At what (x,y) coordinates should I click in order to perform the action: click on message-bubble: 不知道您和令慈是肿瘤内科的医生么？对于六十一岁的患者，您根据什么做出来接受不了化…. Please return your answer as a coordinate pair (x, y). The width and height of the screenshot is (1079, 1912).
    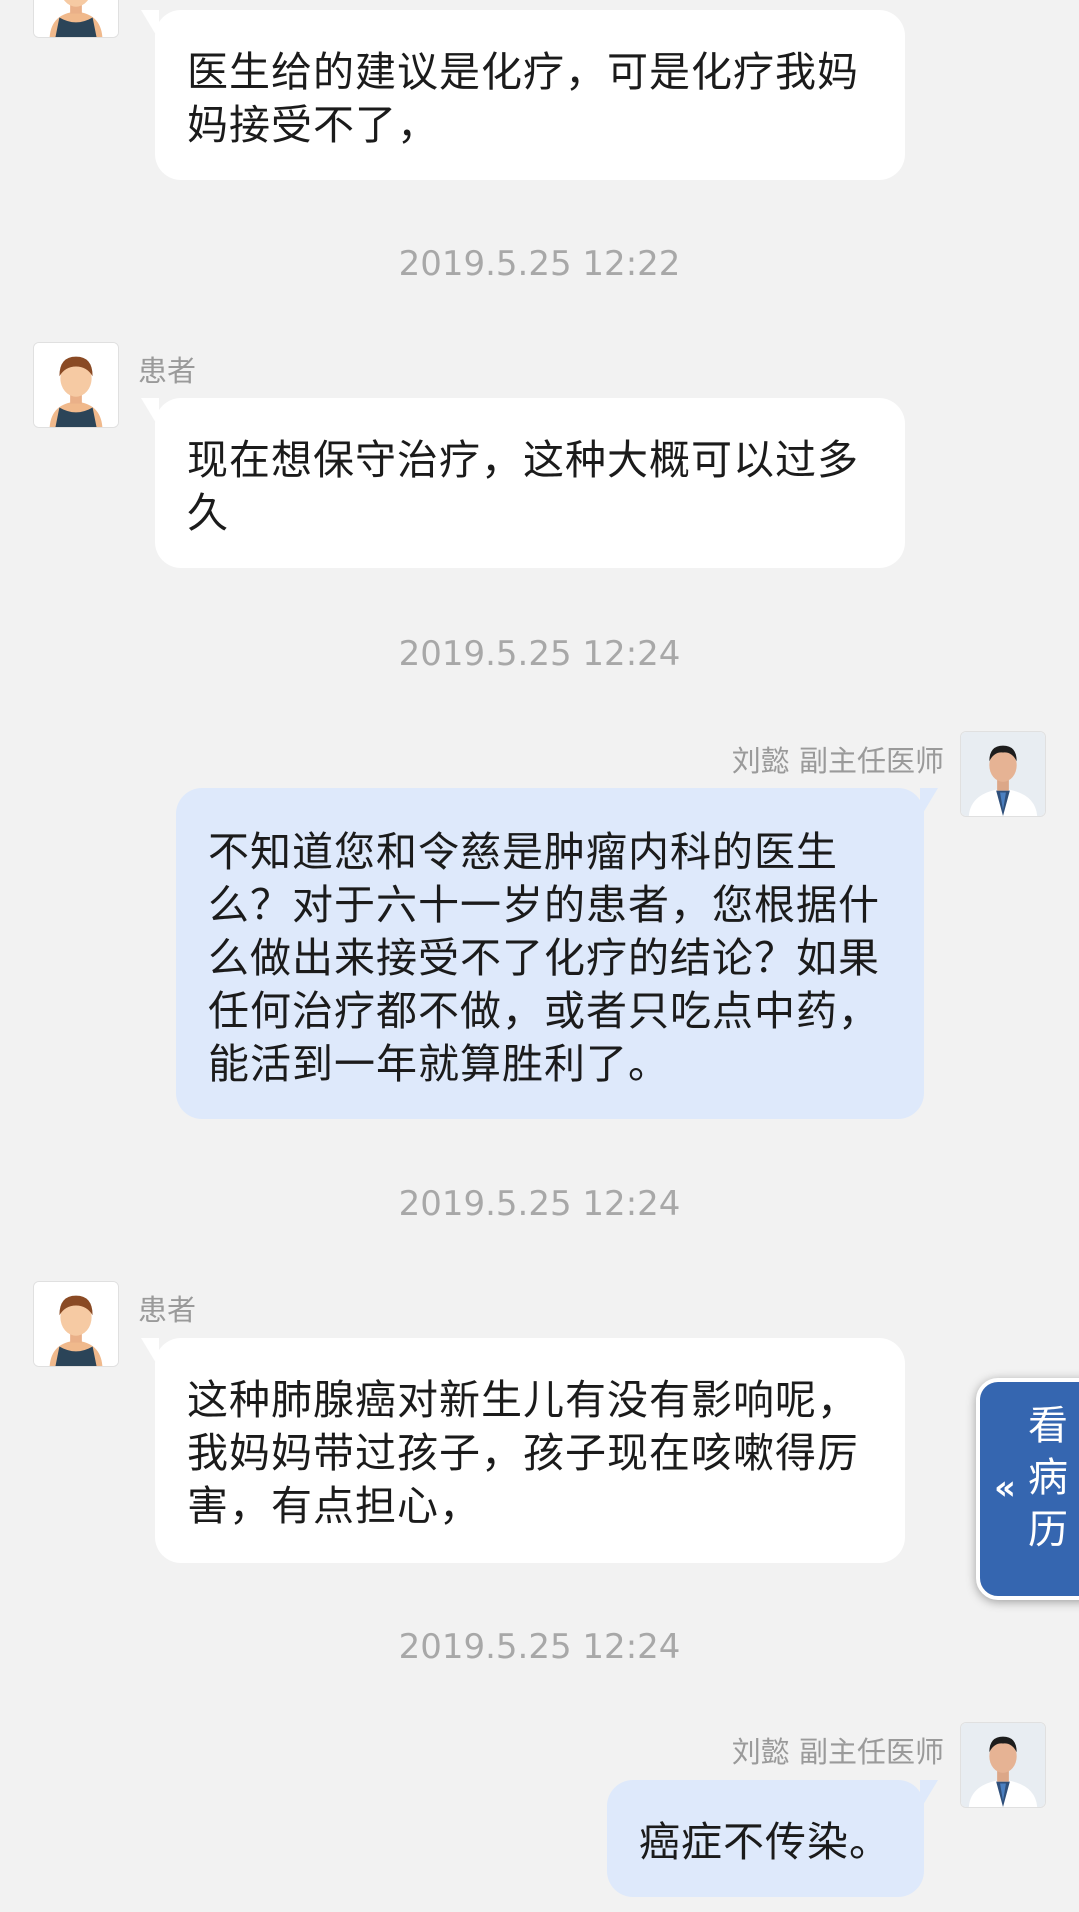
    Looking at the image, I should click on (557, 953).